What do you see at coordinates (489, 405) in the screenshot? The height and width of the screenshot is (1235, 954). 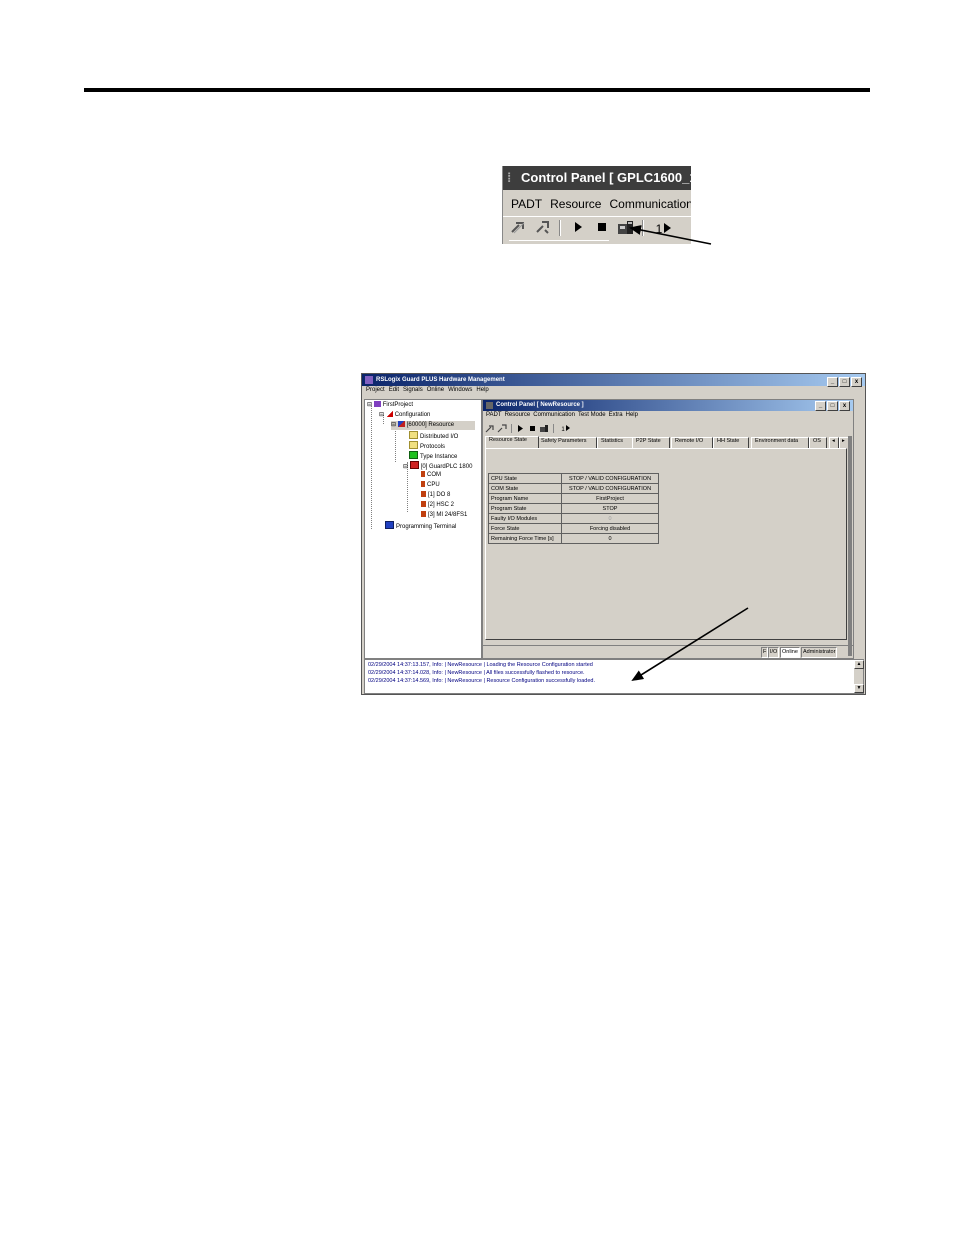 I see `control-panel-icon` at bounding box center [489, 405].